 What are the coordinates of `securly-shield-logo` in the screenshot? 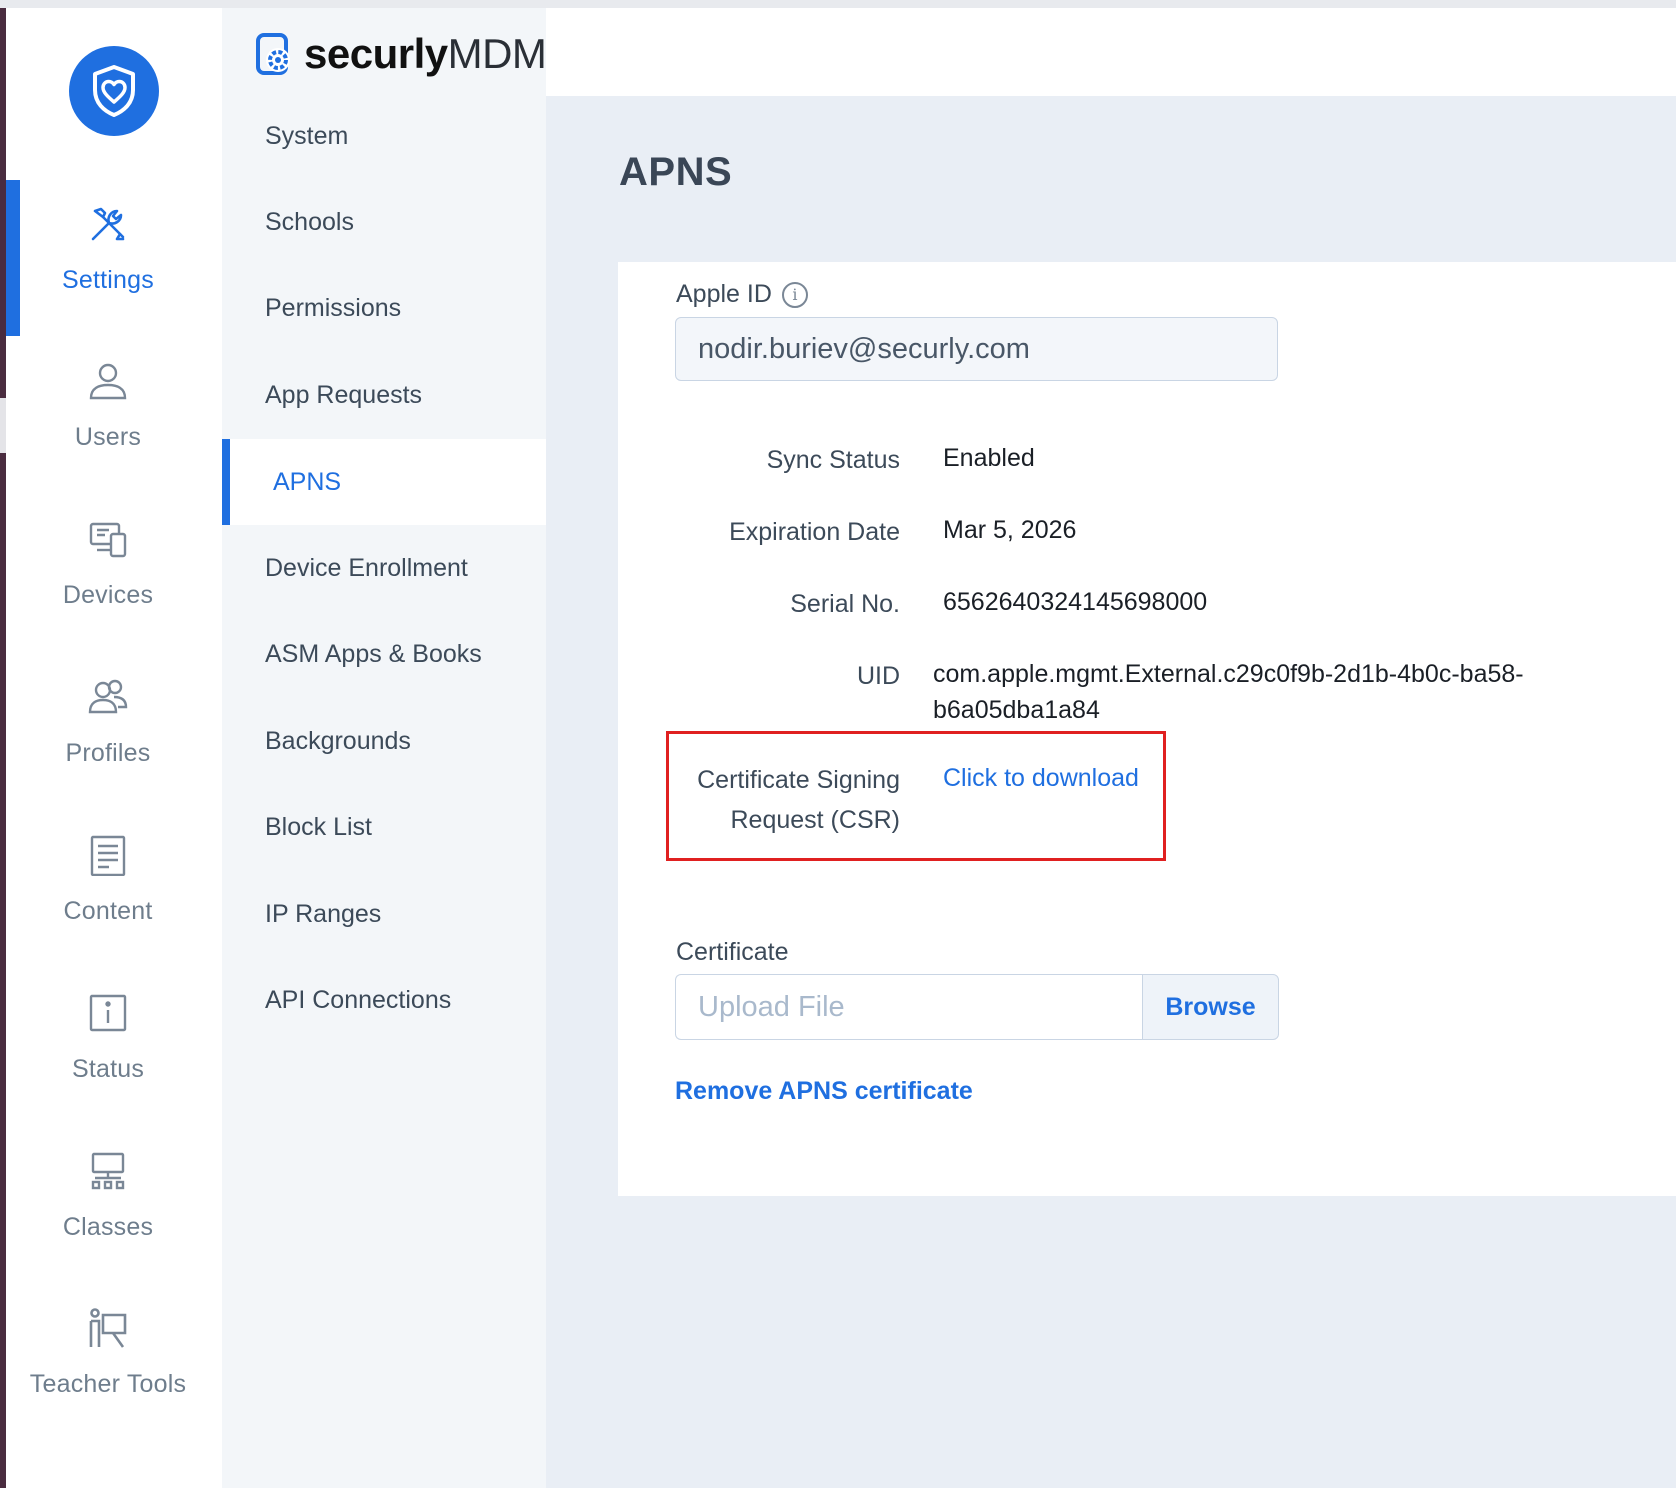 It's located at (114, 91).